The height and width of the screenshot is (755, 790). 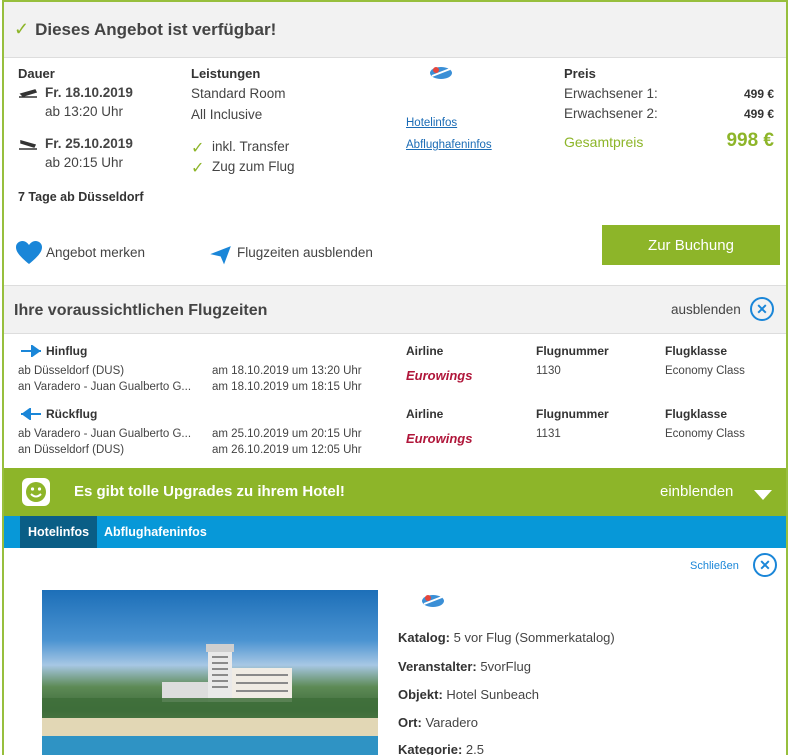 What do you see at coordinates (548, 371) in the screenshot?
I see `outbound-flightno: 1130` at bounding box center [548, 371].